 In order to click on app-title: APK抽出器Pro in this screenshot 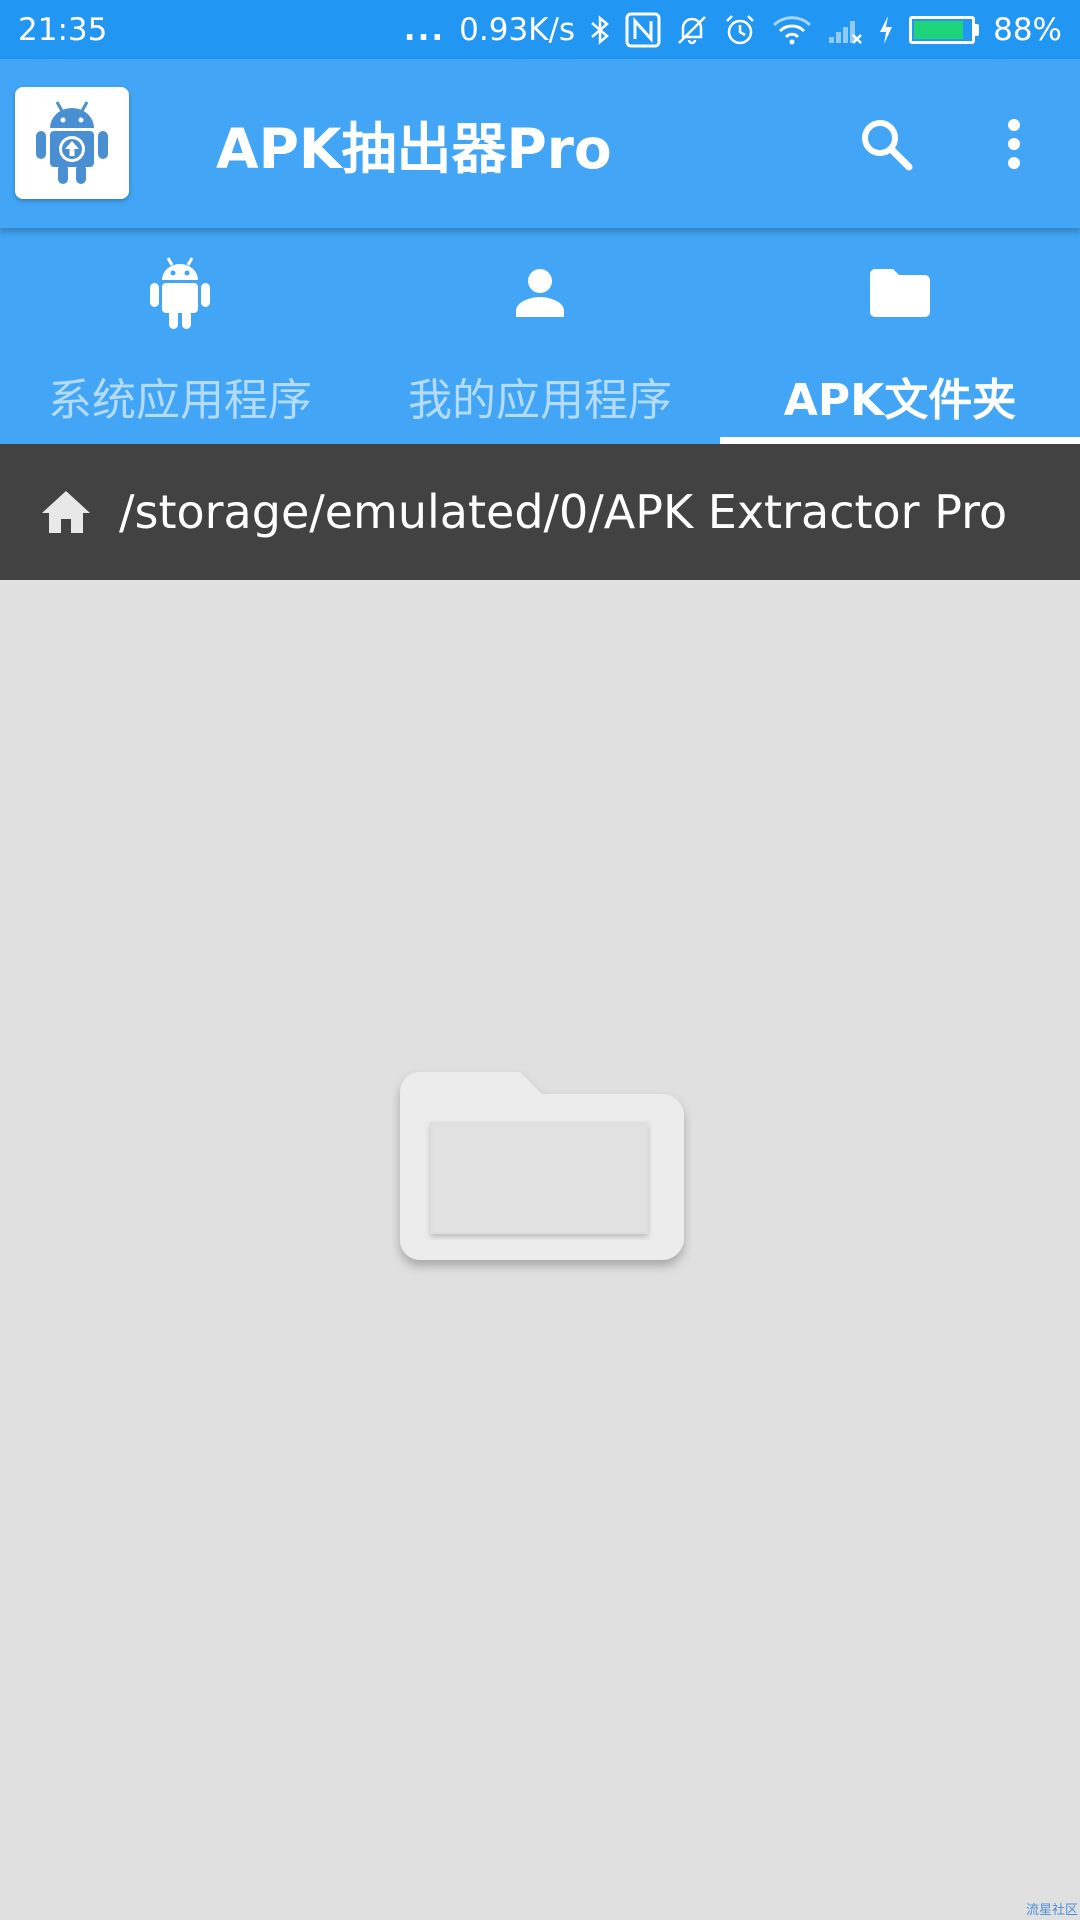, I will do `click(414, 148)`.